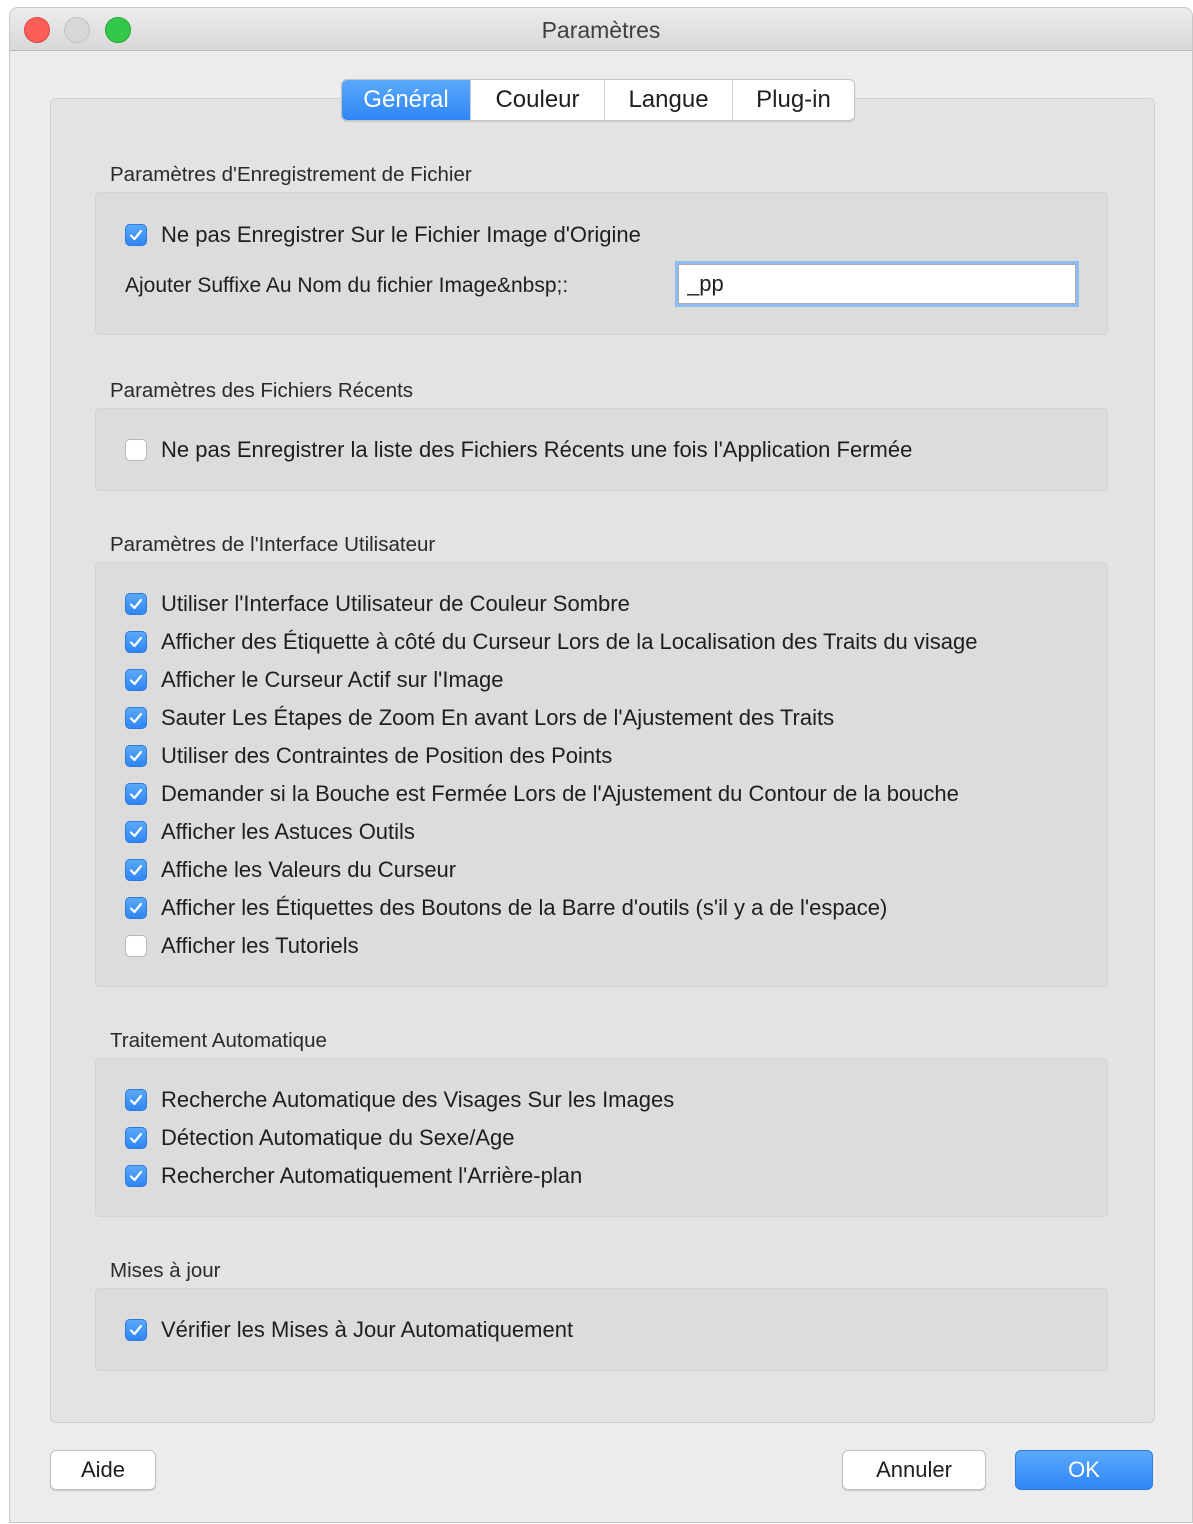 Image resolution: width=1193 pixels, height=1524 pixels. I want to click on title-bar: Paramètres, so click(601, 29).